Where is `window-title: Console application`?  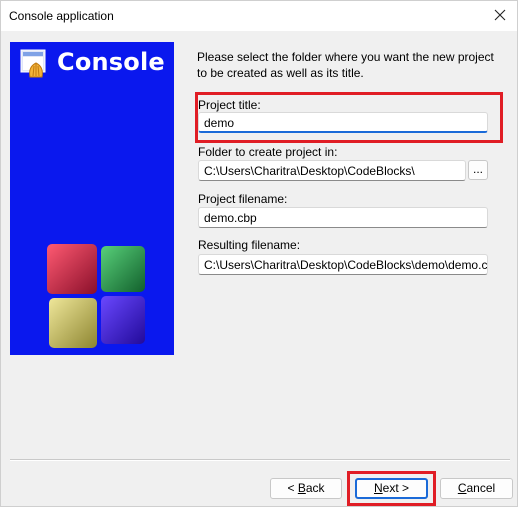
window-title: Console application is located at coordinates (61, 16).